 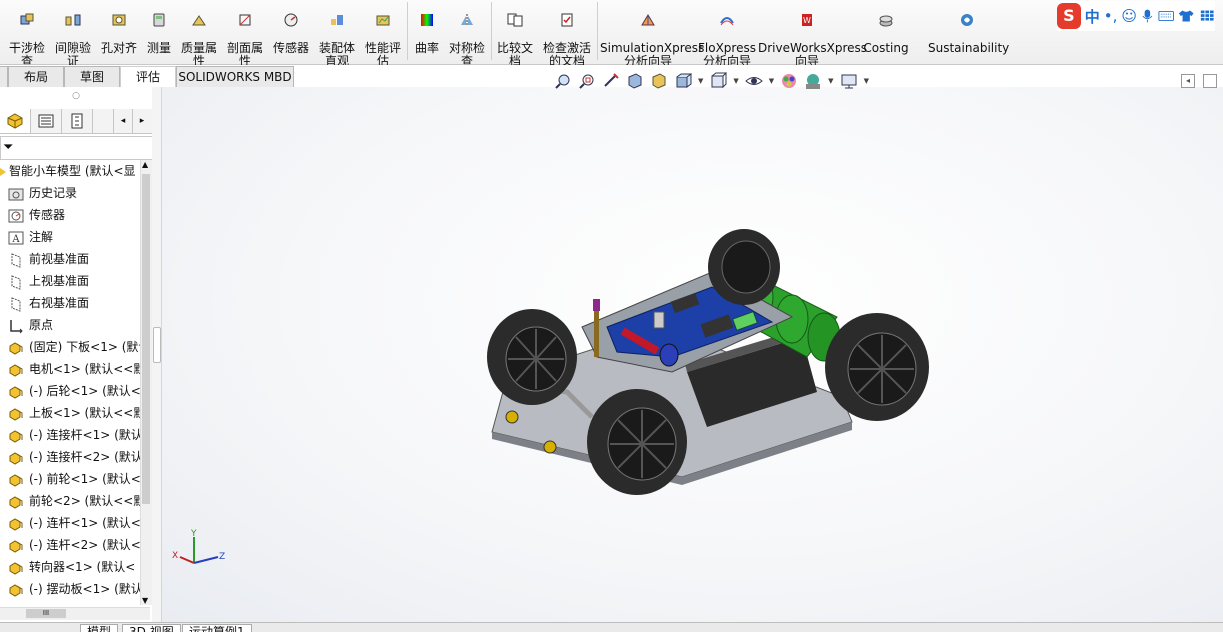 What do you see at coordinates (635, 81) in the screenshot?
I see `section-view-icon` at bounding box center [635, 81].